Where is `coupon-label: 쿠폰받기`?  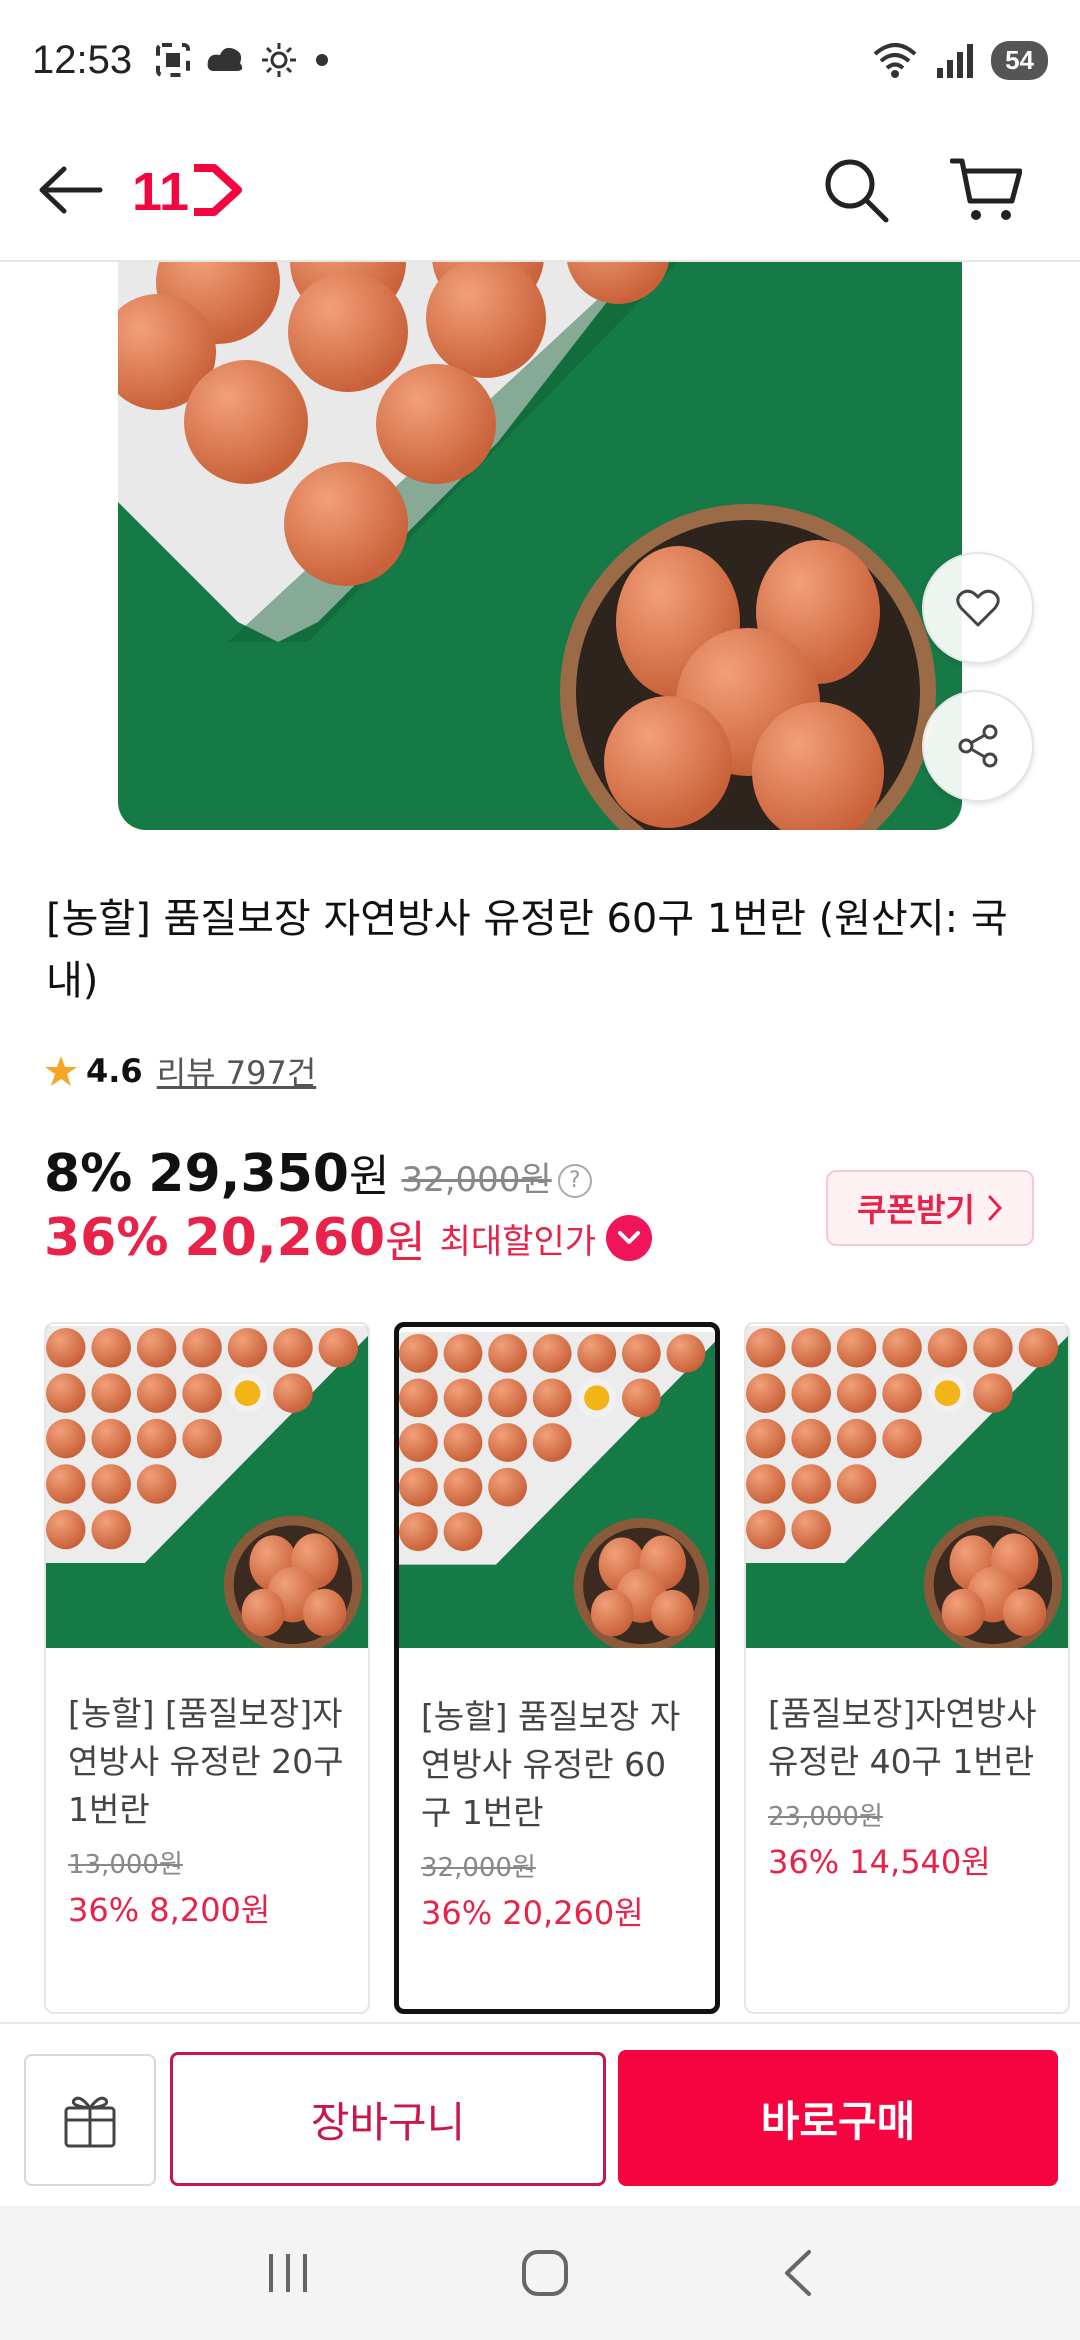
coupon-label: 쿠폰받기 is located at coordinates (916, 1210).